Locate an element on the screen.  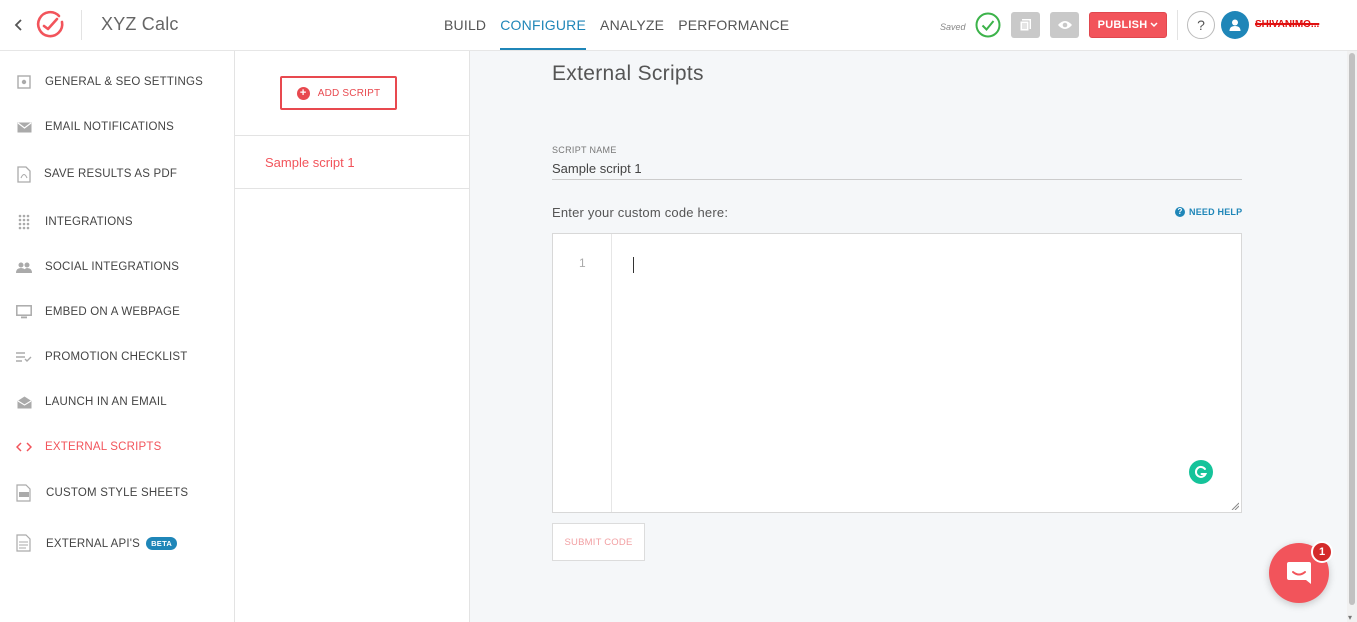
script-name-label: SCRIPT NAME is located at coordinates (584, 150).